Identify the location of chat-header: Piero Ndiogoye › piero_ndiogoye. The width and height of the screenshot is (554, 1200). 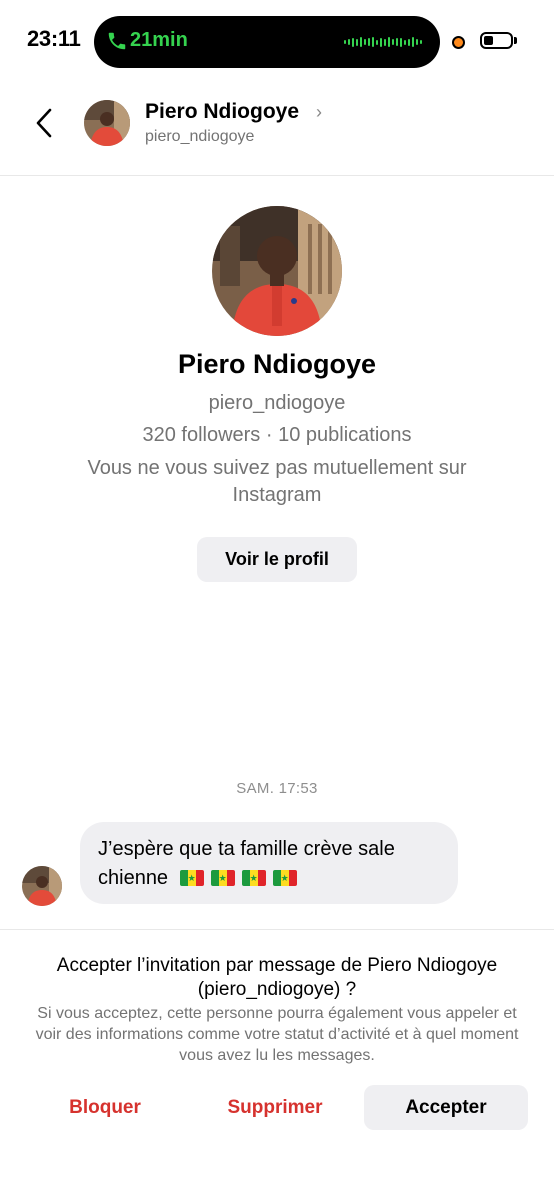
(277, 130).